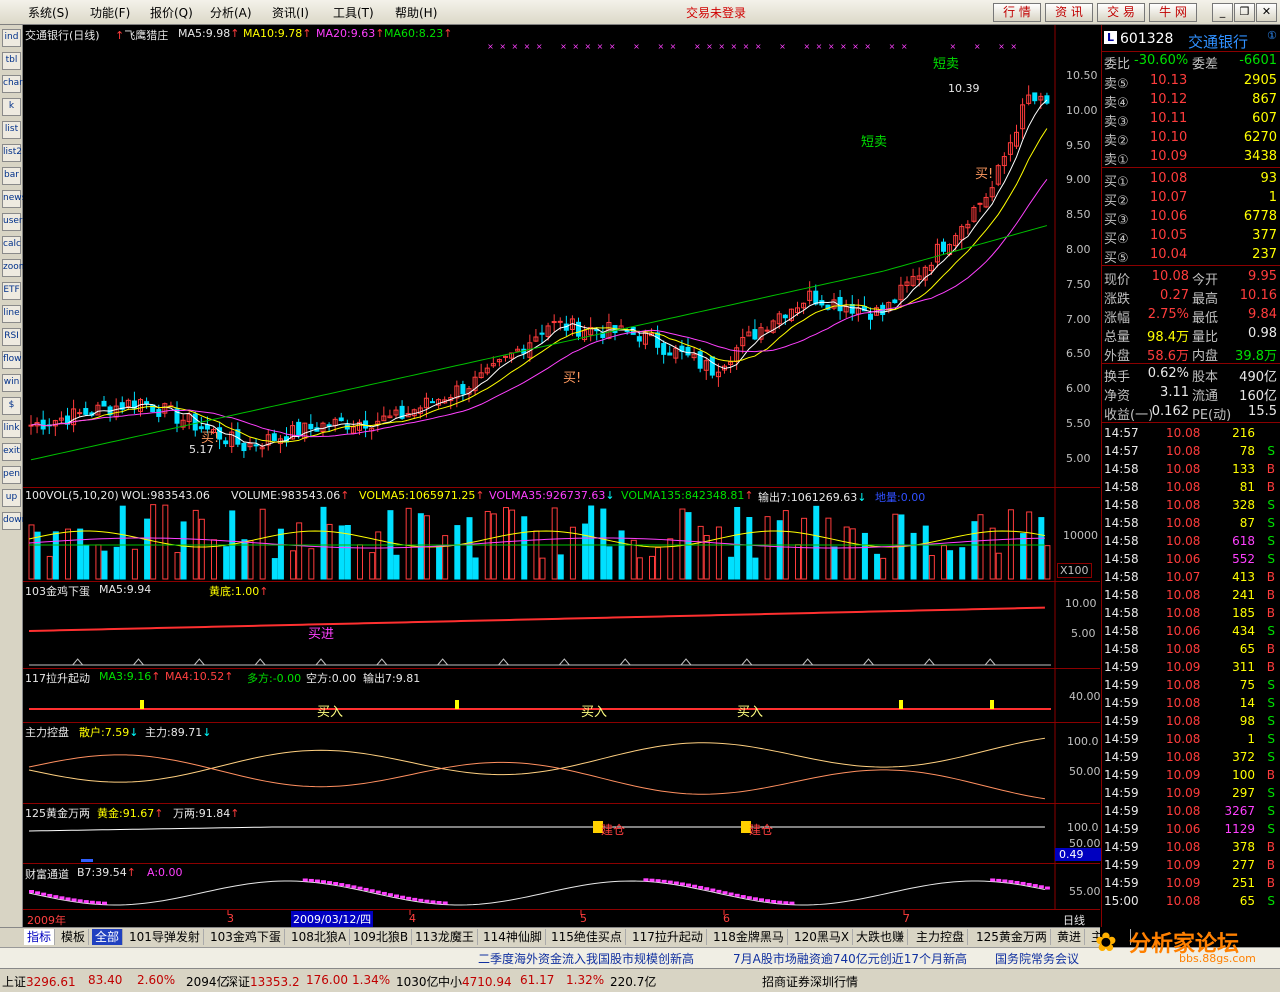 The image size is (1280, 992). Describe the element at coordinates (1070, 937) in the screenshot. I see `tab-16: 黄进` at that location.